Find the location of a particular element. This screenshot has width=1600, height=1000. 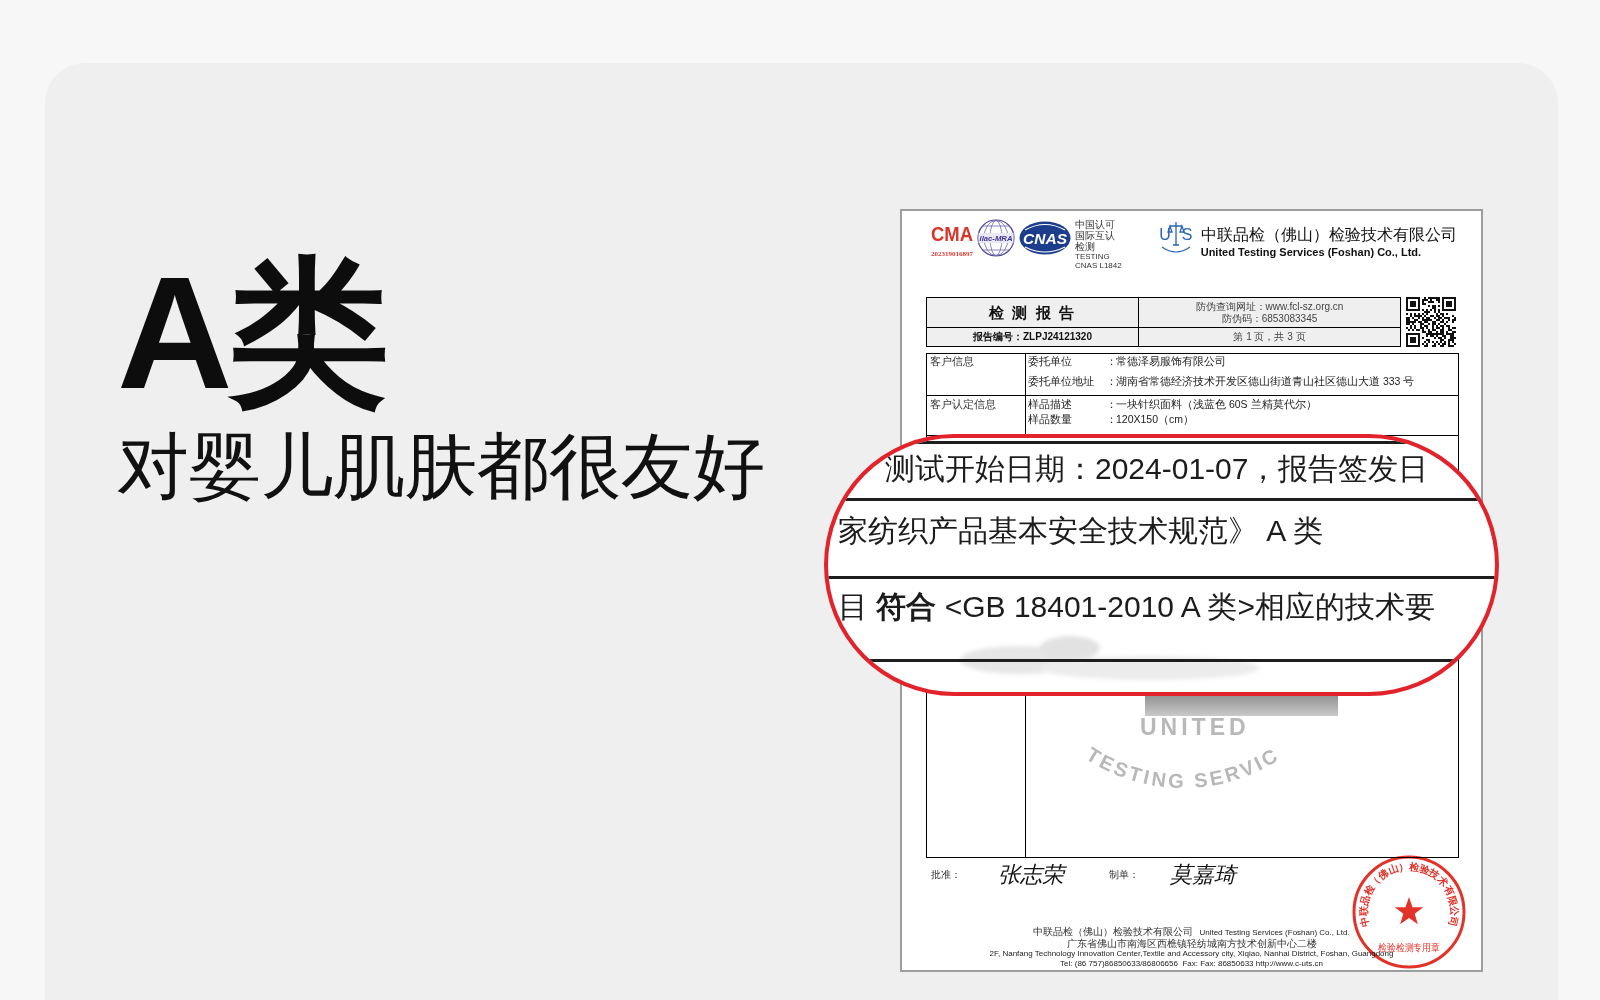

field-value: 120X150（cm） is located at coordinates (1155, 419).